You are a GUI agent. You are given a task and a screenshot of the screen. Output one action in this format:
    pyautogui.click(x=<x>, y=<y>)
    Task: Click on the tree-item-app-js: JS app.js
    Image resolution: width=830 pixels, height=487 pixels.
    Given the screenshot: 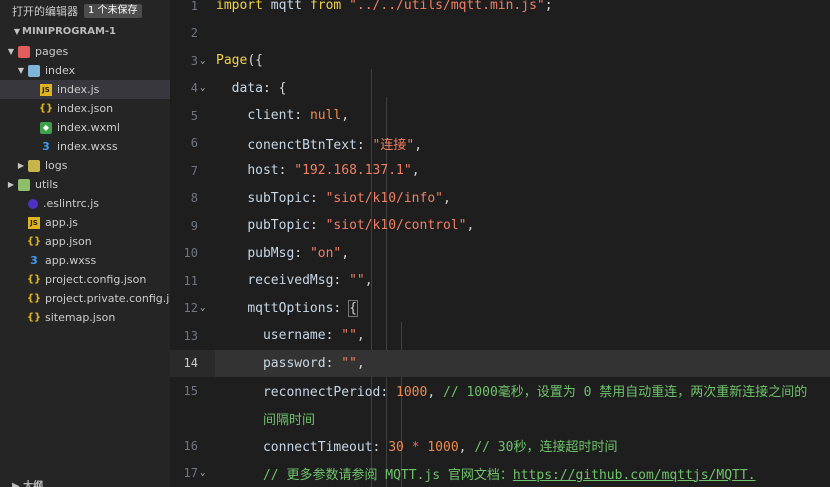 What is the action you would take?
    pyautogui.click(x=85, y=222)
    